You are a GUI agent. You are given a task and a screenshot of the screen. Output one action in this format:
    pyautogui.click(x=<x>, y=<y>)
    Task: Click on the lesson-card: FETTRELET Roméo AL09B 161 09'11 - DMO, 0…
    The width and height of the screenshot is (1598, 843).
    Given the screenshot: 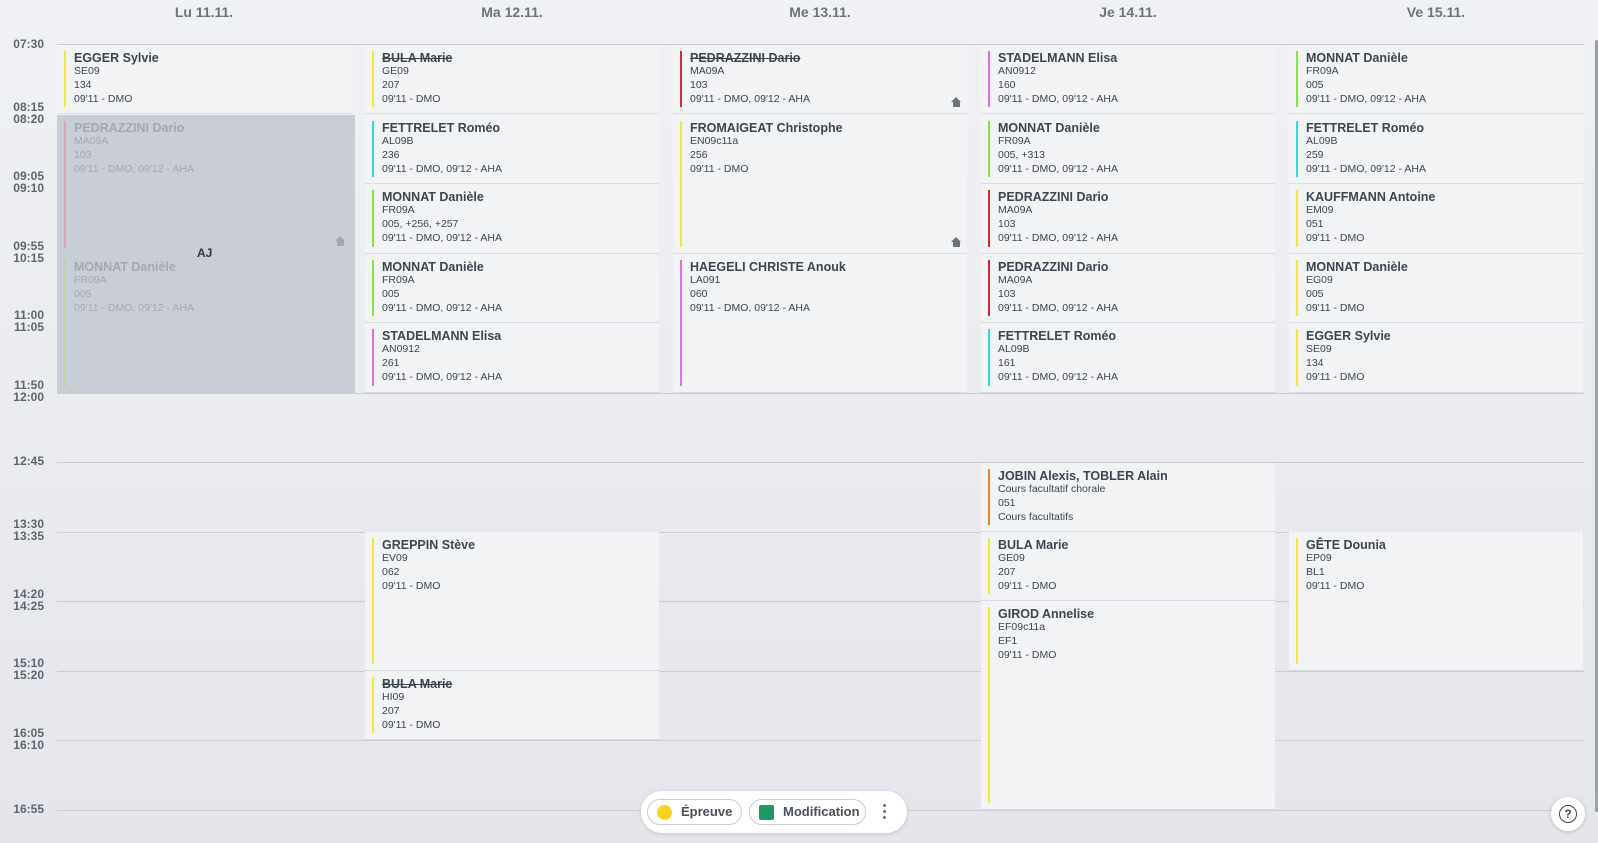 What is the action you would take?
    pyautogui.click(x=1128, y=358)
    